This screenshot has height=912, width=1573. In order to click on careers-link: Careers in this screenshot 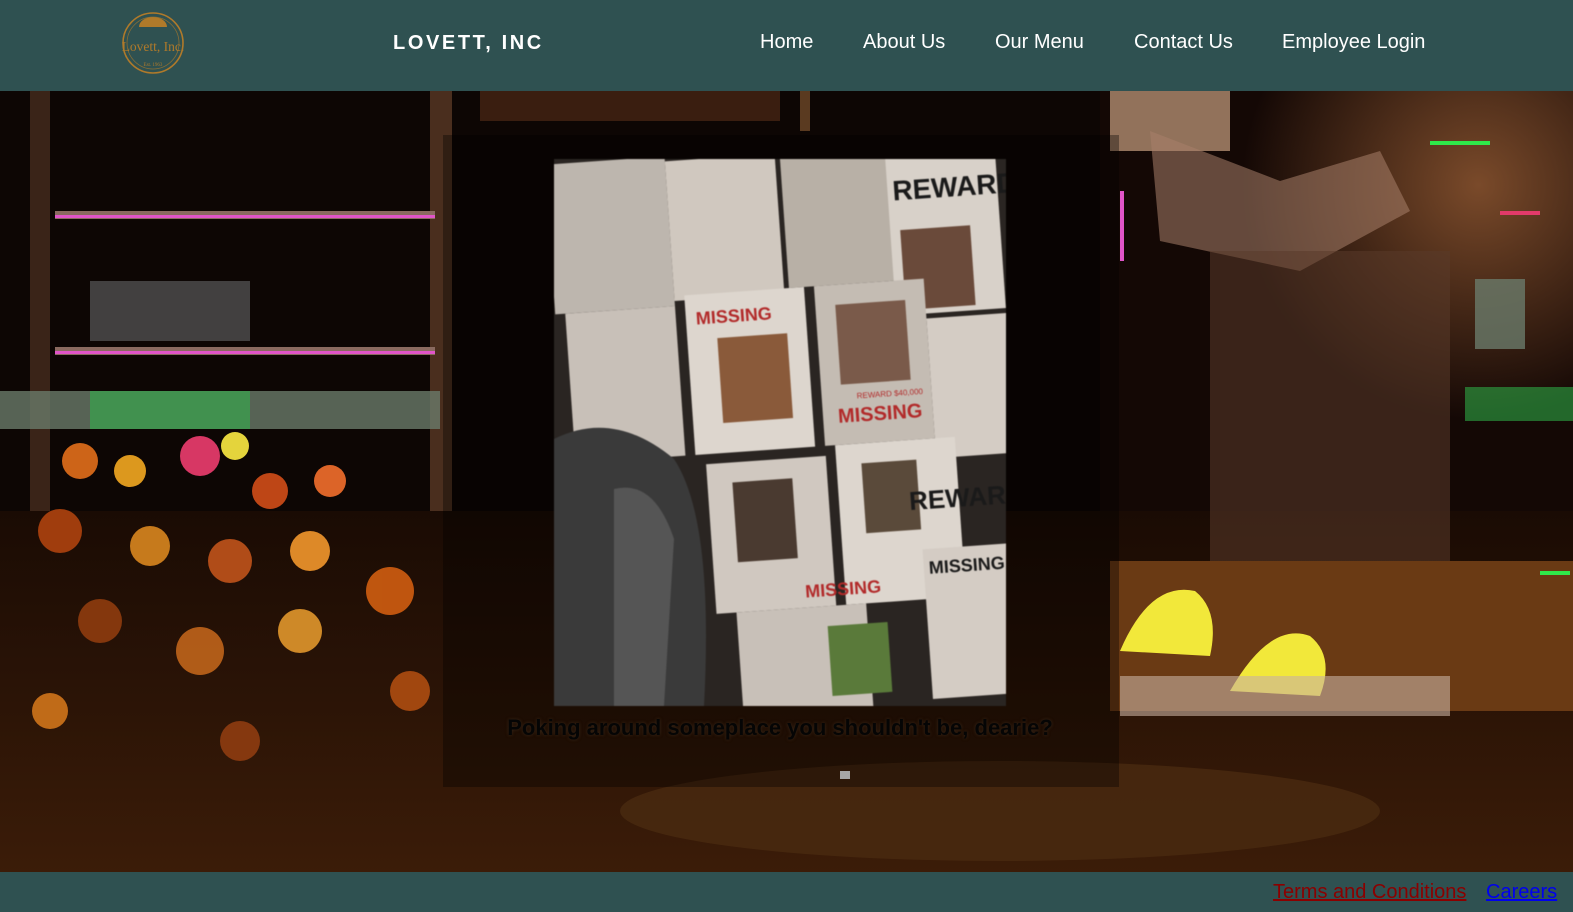, I will do `click(1521, 892)`.